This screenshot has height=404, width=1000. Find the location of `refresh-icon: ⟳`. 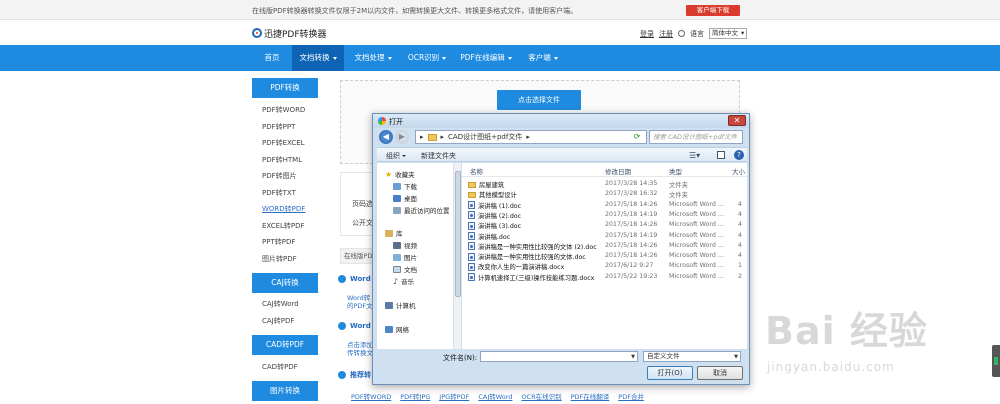

refresh-icon: ⟳ is located at coordinates (637, 137).